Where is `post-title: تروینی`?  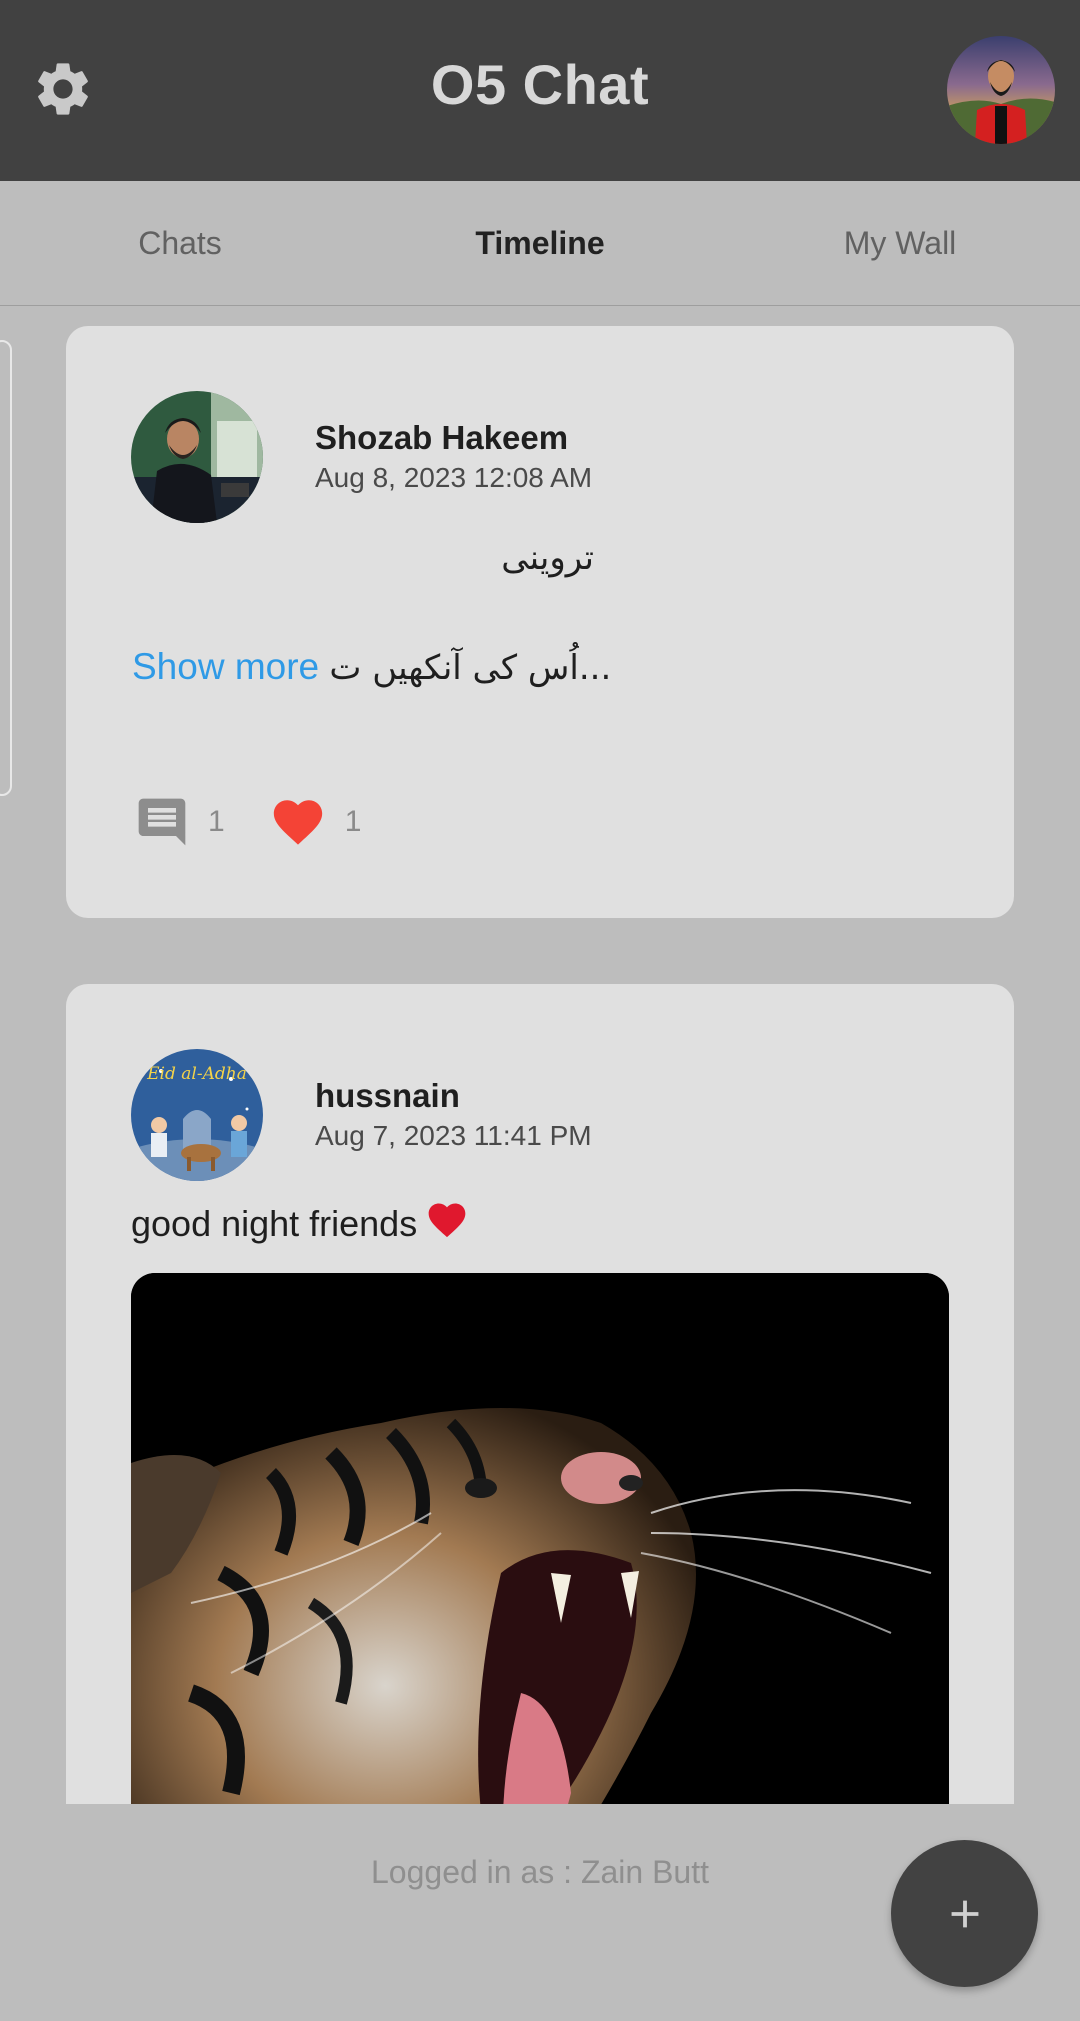 post-title: تروینی is located at coordinates (547, 558).